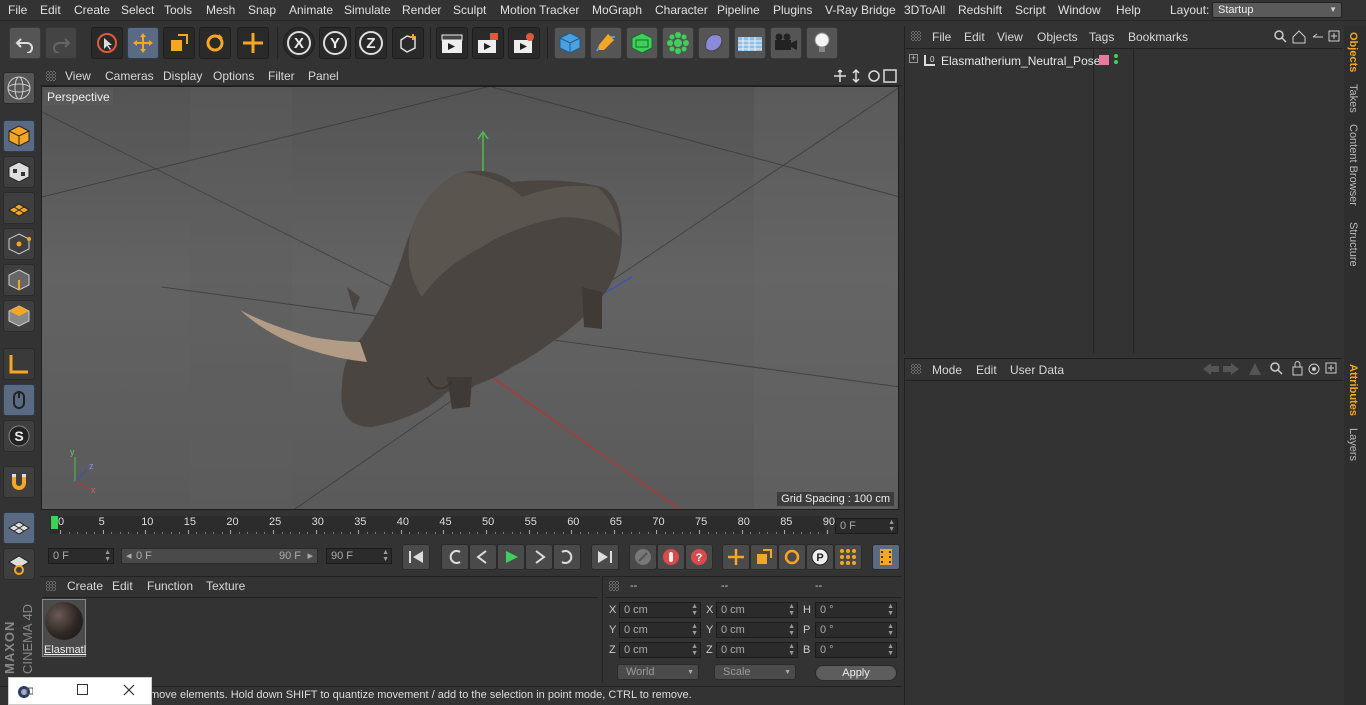 The image size is (1366, 705). I want to click on menu-sculpt: Sculpt, so click(469, 10).